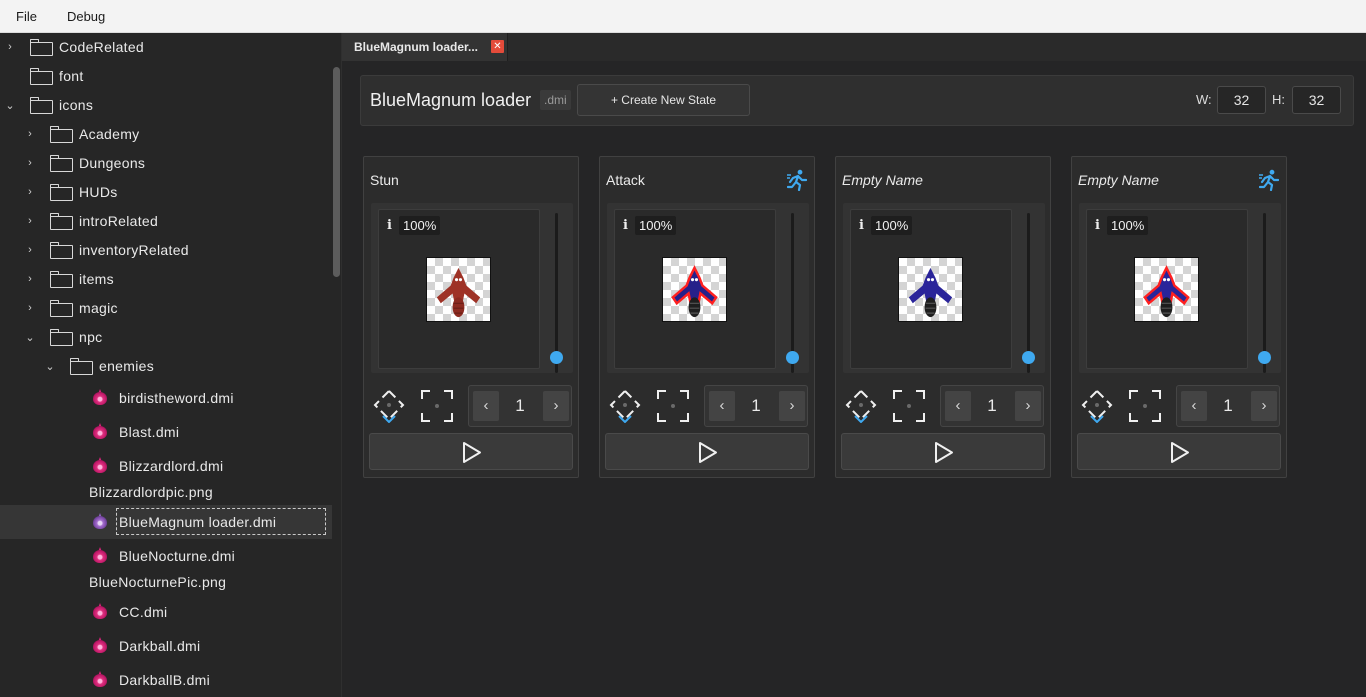  Describe the element at coordinates (384, 180) in the screenshot. I see `state-name: Stun` at that location.